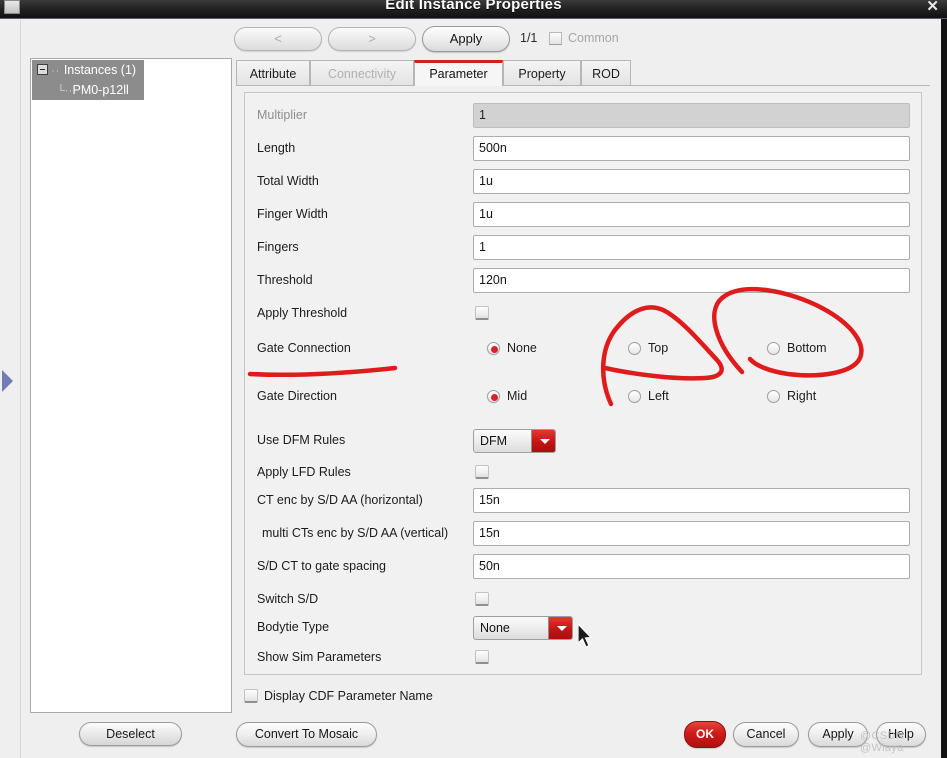 This screenshot has width=947, height=758. Describe the element at coordinates (372, 39) in the screenshot. I see `next-button: >` at that location.